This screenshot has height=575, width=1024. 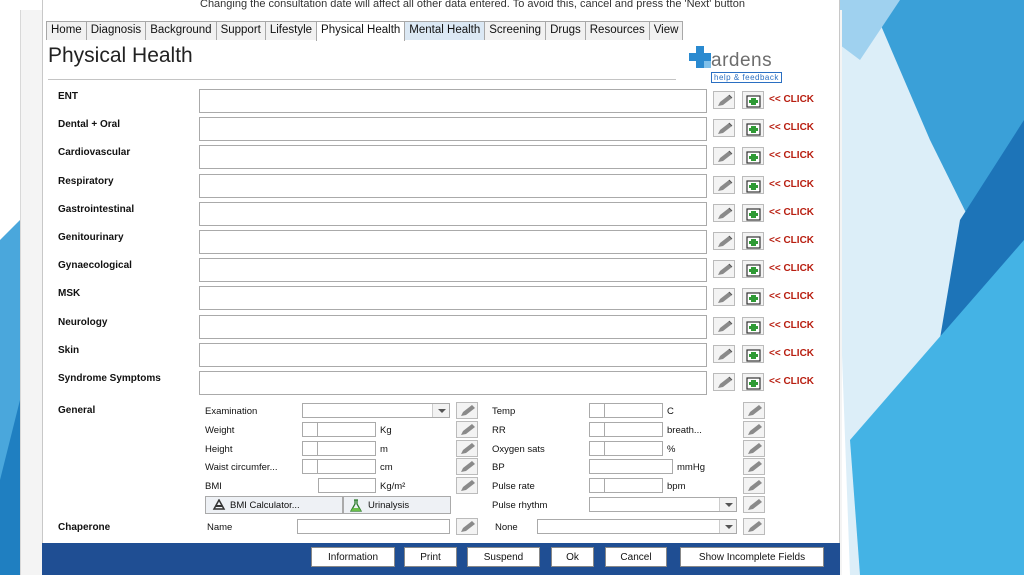 What do you see at coordinates (753, 156) in the screenshot?
I see `system-add-button-cardiovascular` at bounding box center [753, 156].